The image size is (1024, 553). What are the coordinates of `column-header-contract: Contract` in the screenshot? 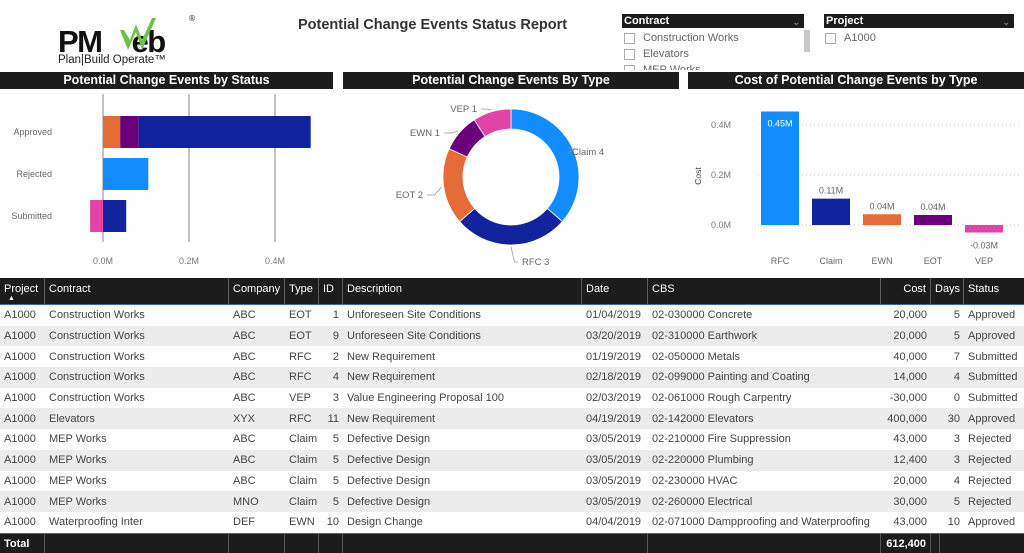 It's located at (137, 291).